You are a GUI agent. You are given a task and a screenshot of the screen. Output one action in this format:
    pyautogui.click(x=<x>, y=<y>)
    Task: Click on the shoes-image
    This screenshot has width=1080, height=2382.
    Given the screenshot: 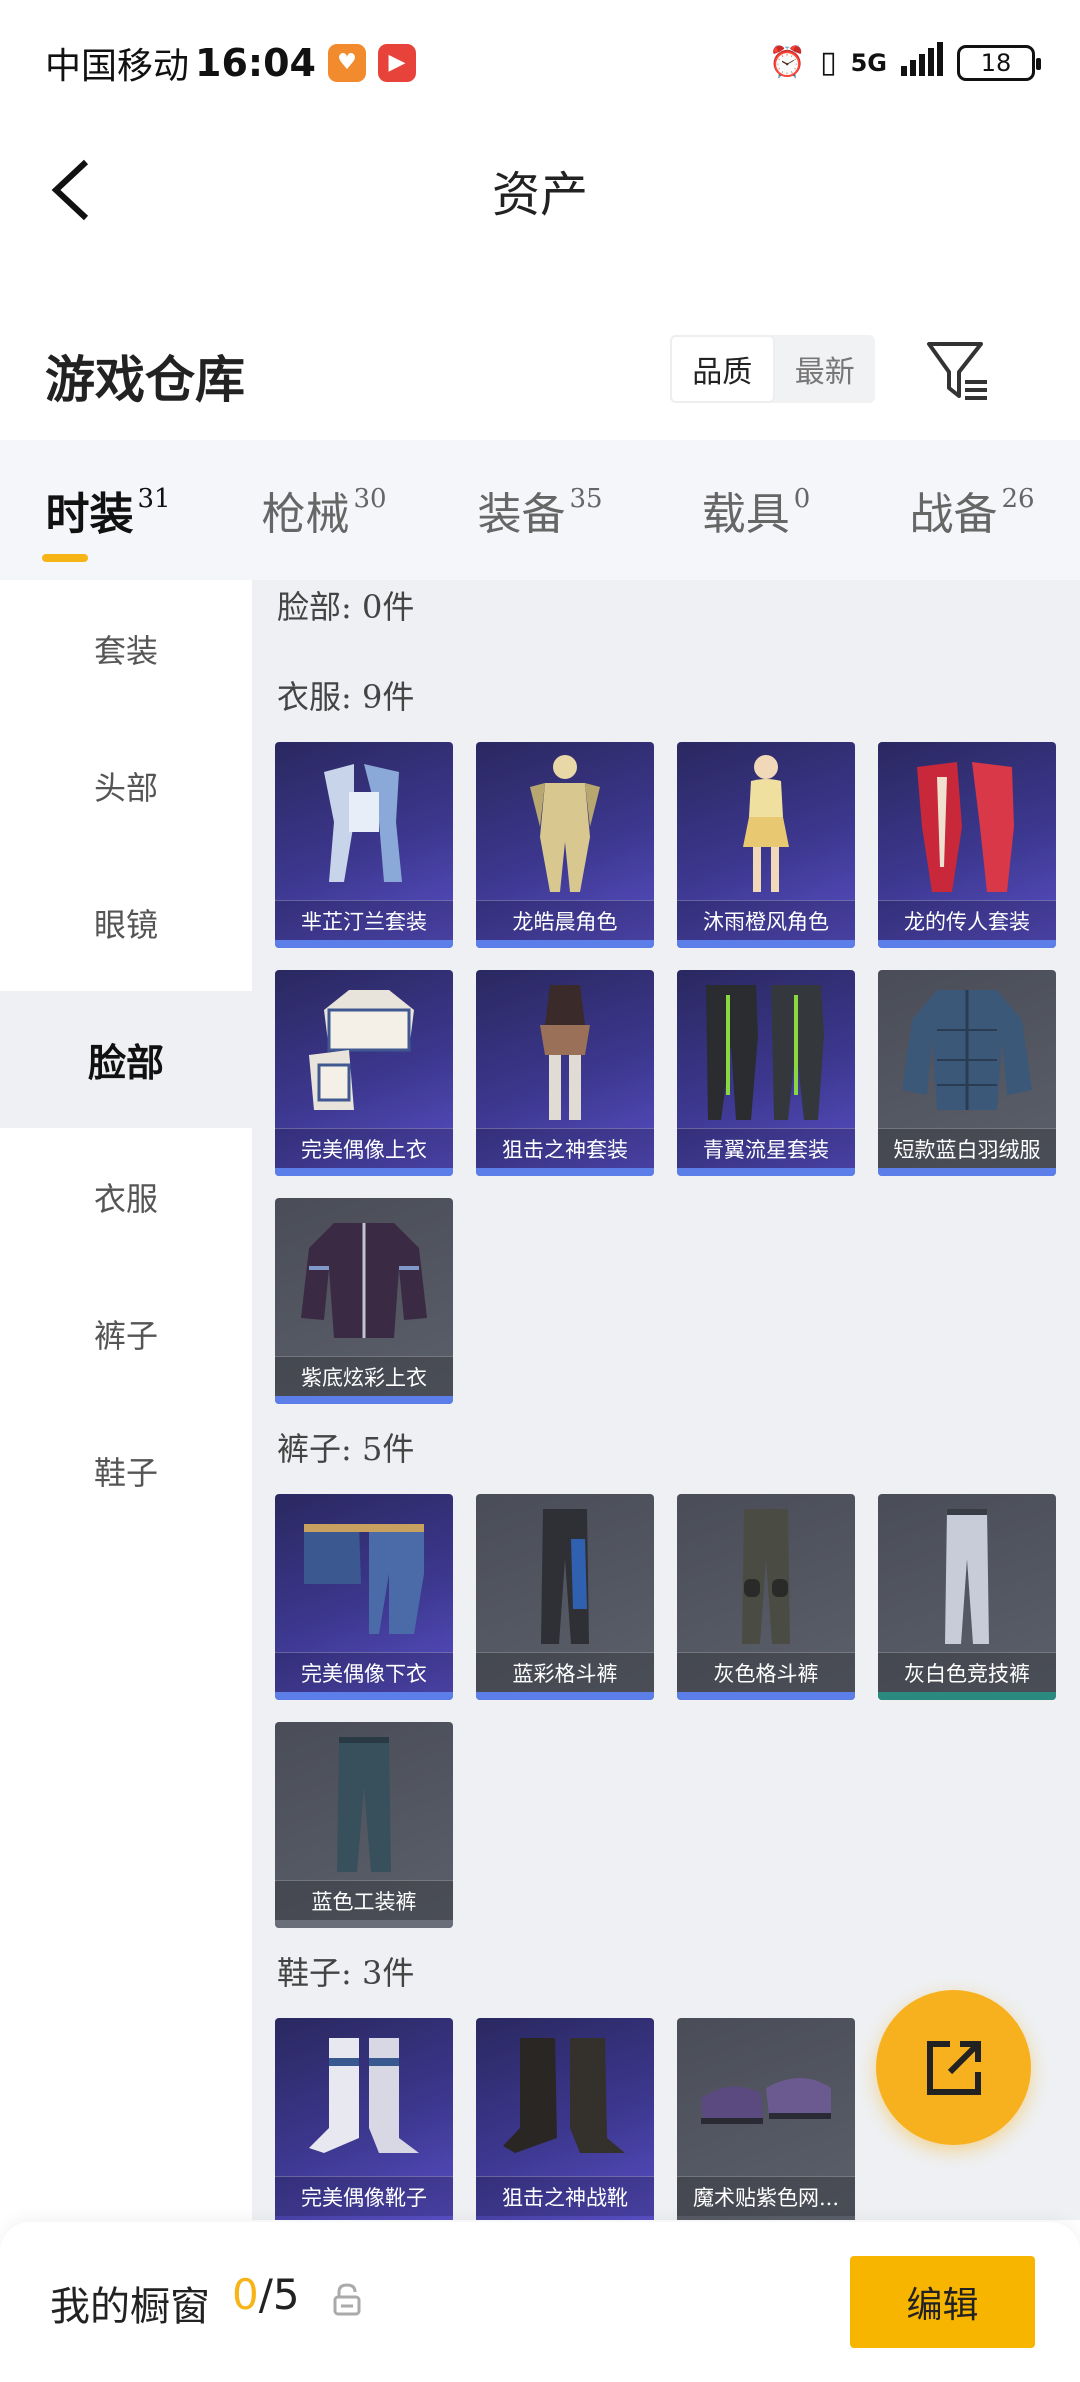 What is the action you would take?
    pyautogui.click(x=766, y=2098)
    